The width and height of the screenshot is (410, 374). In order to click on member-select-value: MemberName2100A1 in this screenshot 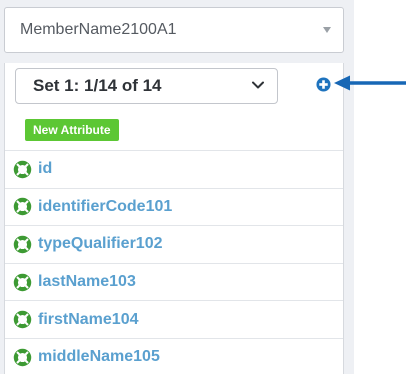, I will do `click(98, 29)`.